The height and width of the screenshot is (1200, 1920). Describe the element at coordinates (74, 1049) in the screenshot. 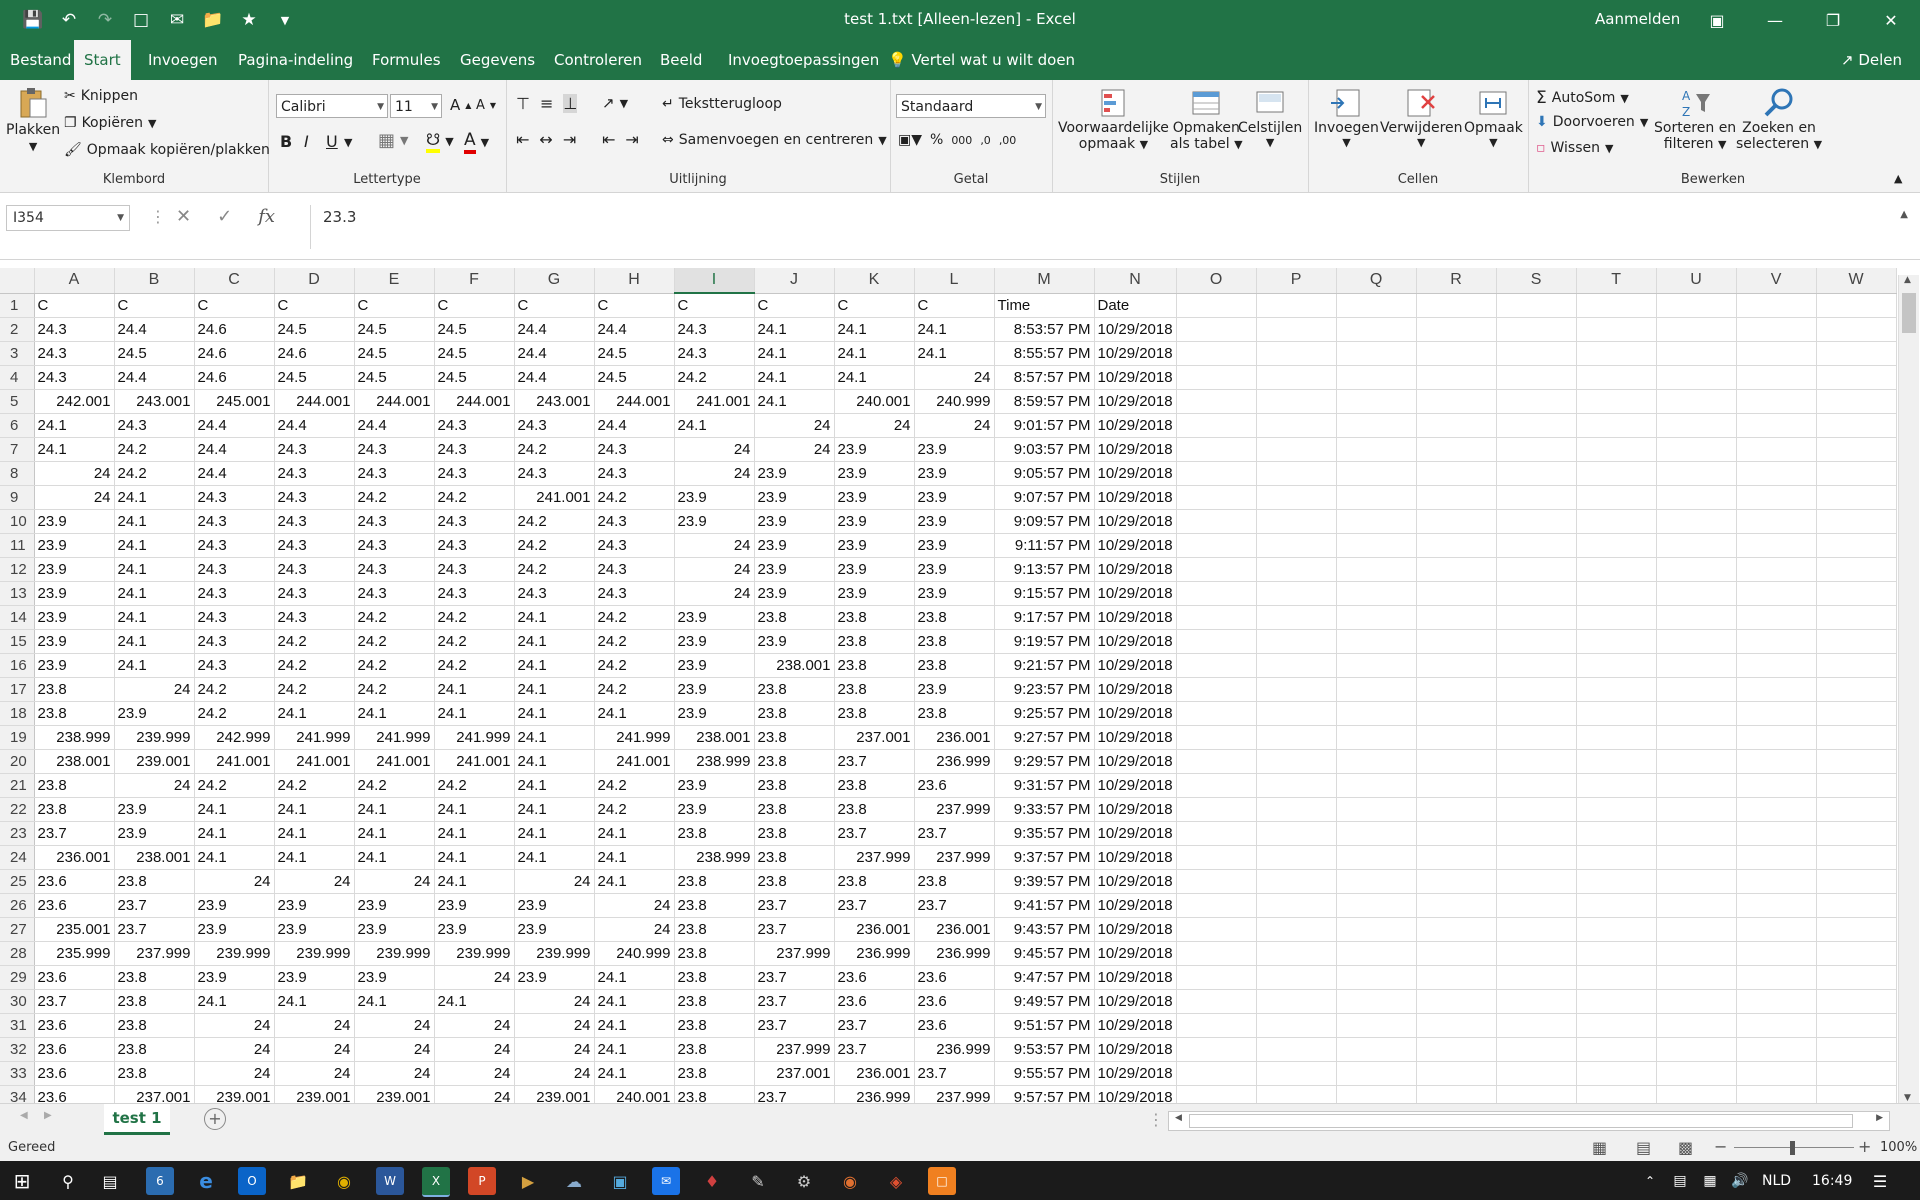

I see `cell: 23.6` at that location.